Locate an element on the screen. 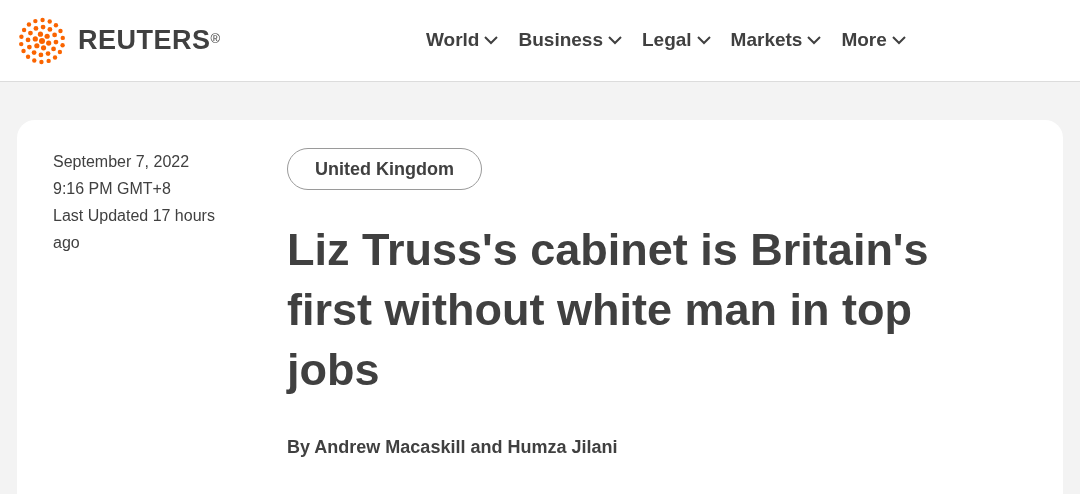 This screenshot has width=1080, height=494. nav-menu: World is located at coordinates (462, 40).